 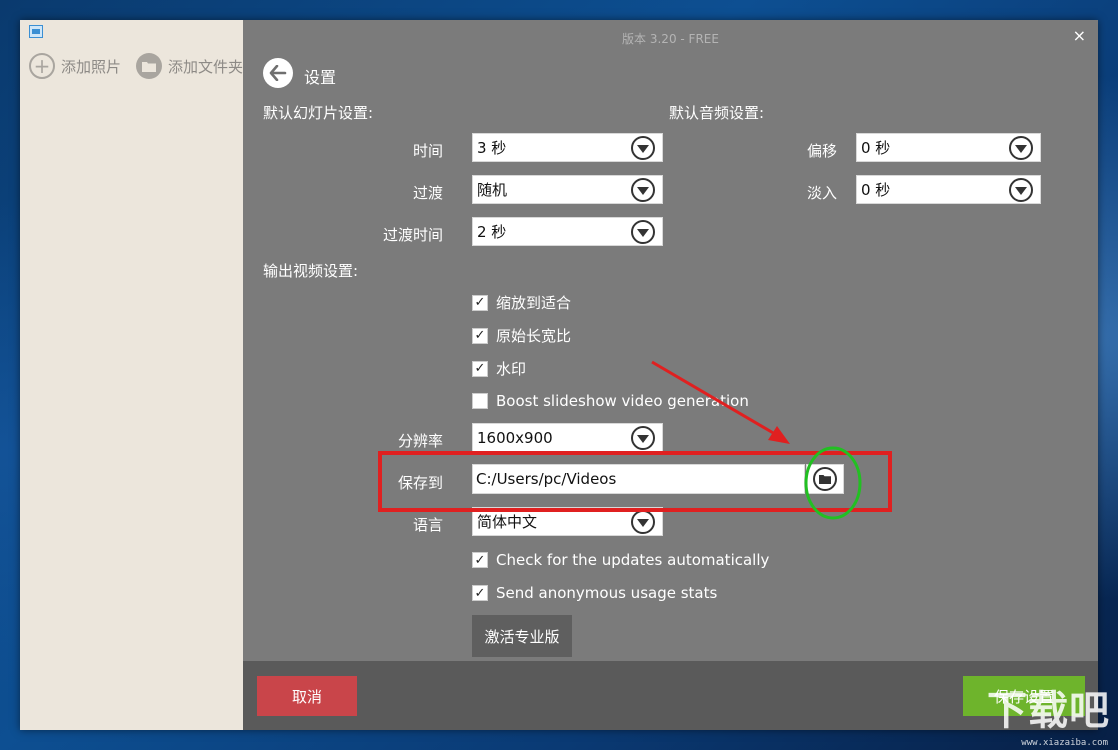 I want to click on send-stats-checkbox: ✓ Send anonymous usage stats, so click(x=594, y=593).